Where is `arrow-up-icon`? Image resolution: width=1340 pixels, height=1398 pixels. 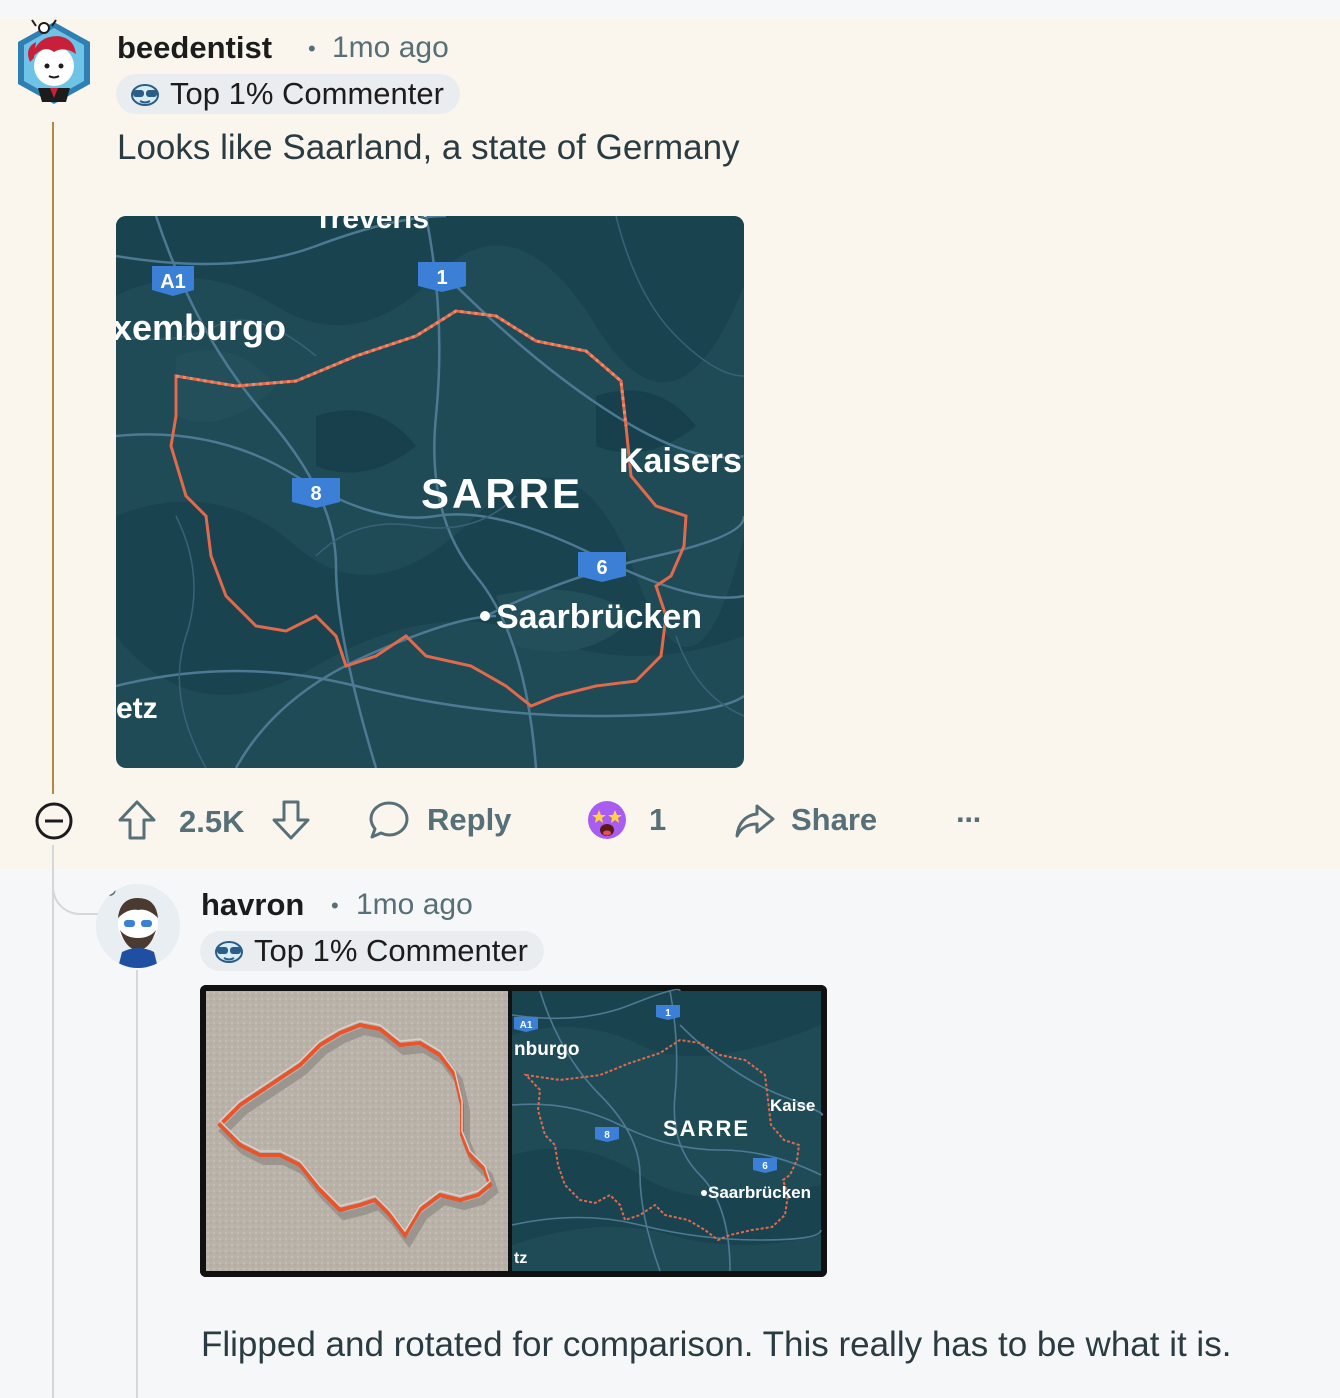 arrow-up-icon is located at coordinates (137, 820).